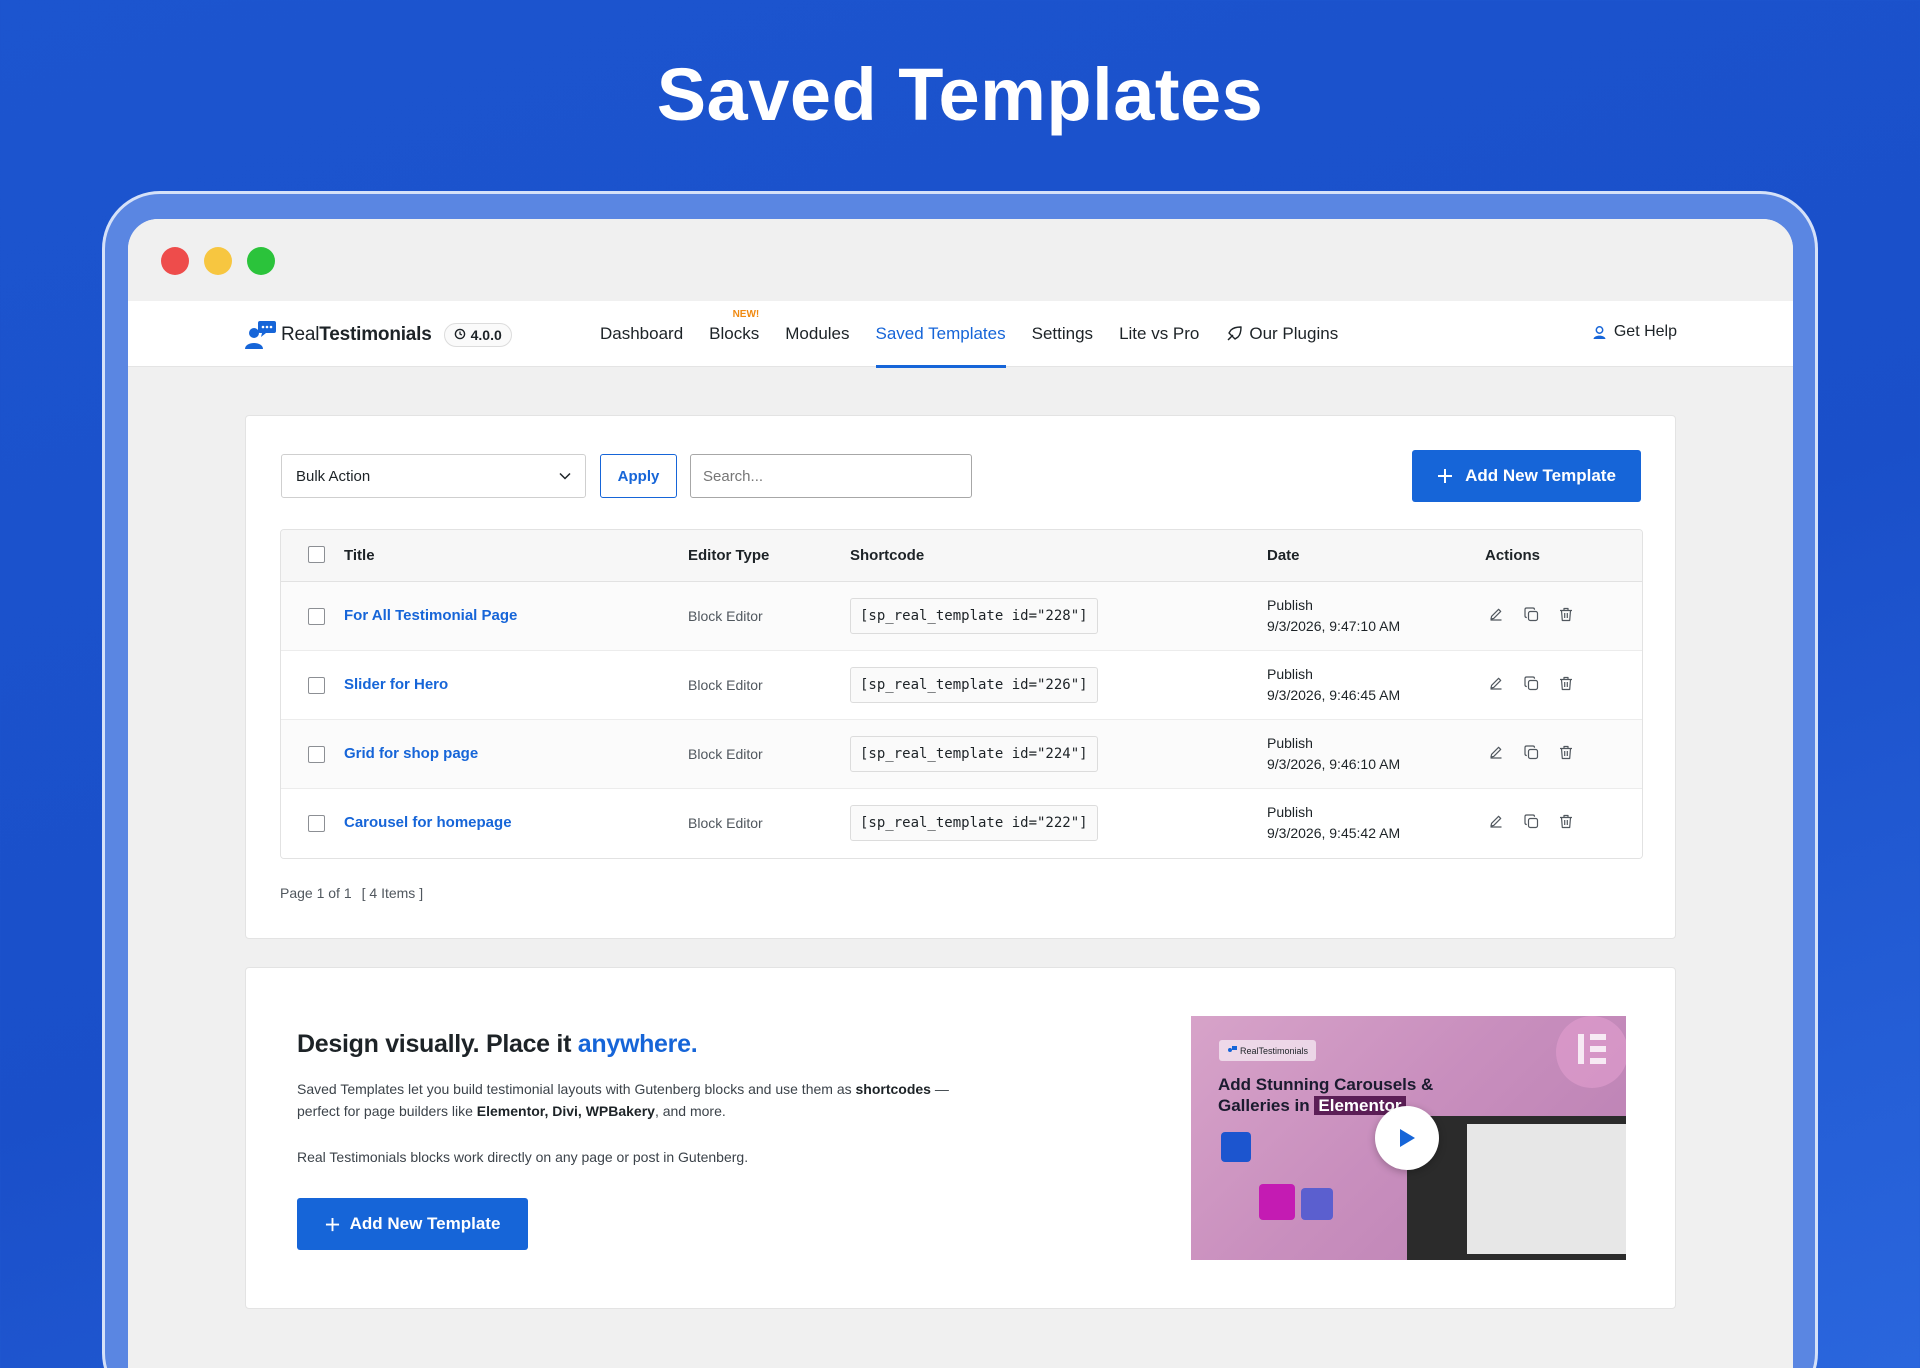 The image size is (1920, 1368). What do you see at coordinates (1290, 743) in the screenshot?
I see `publish-status: Publish` at bounding box center [1290, 743].